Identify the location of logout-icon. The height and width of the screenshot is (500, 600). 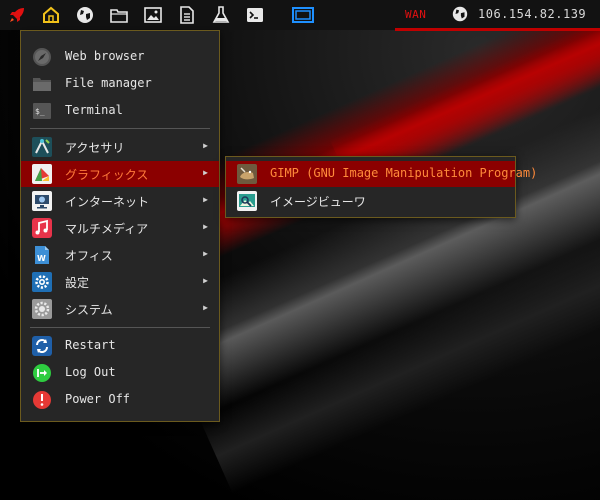
(42, 373).